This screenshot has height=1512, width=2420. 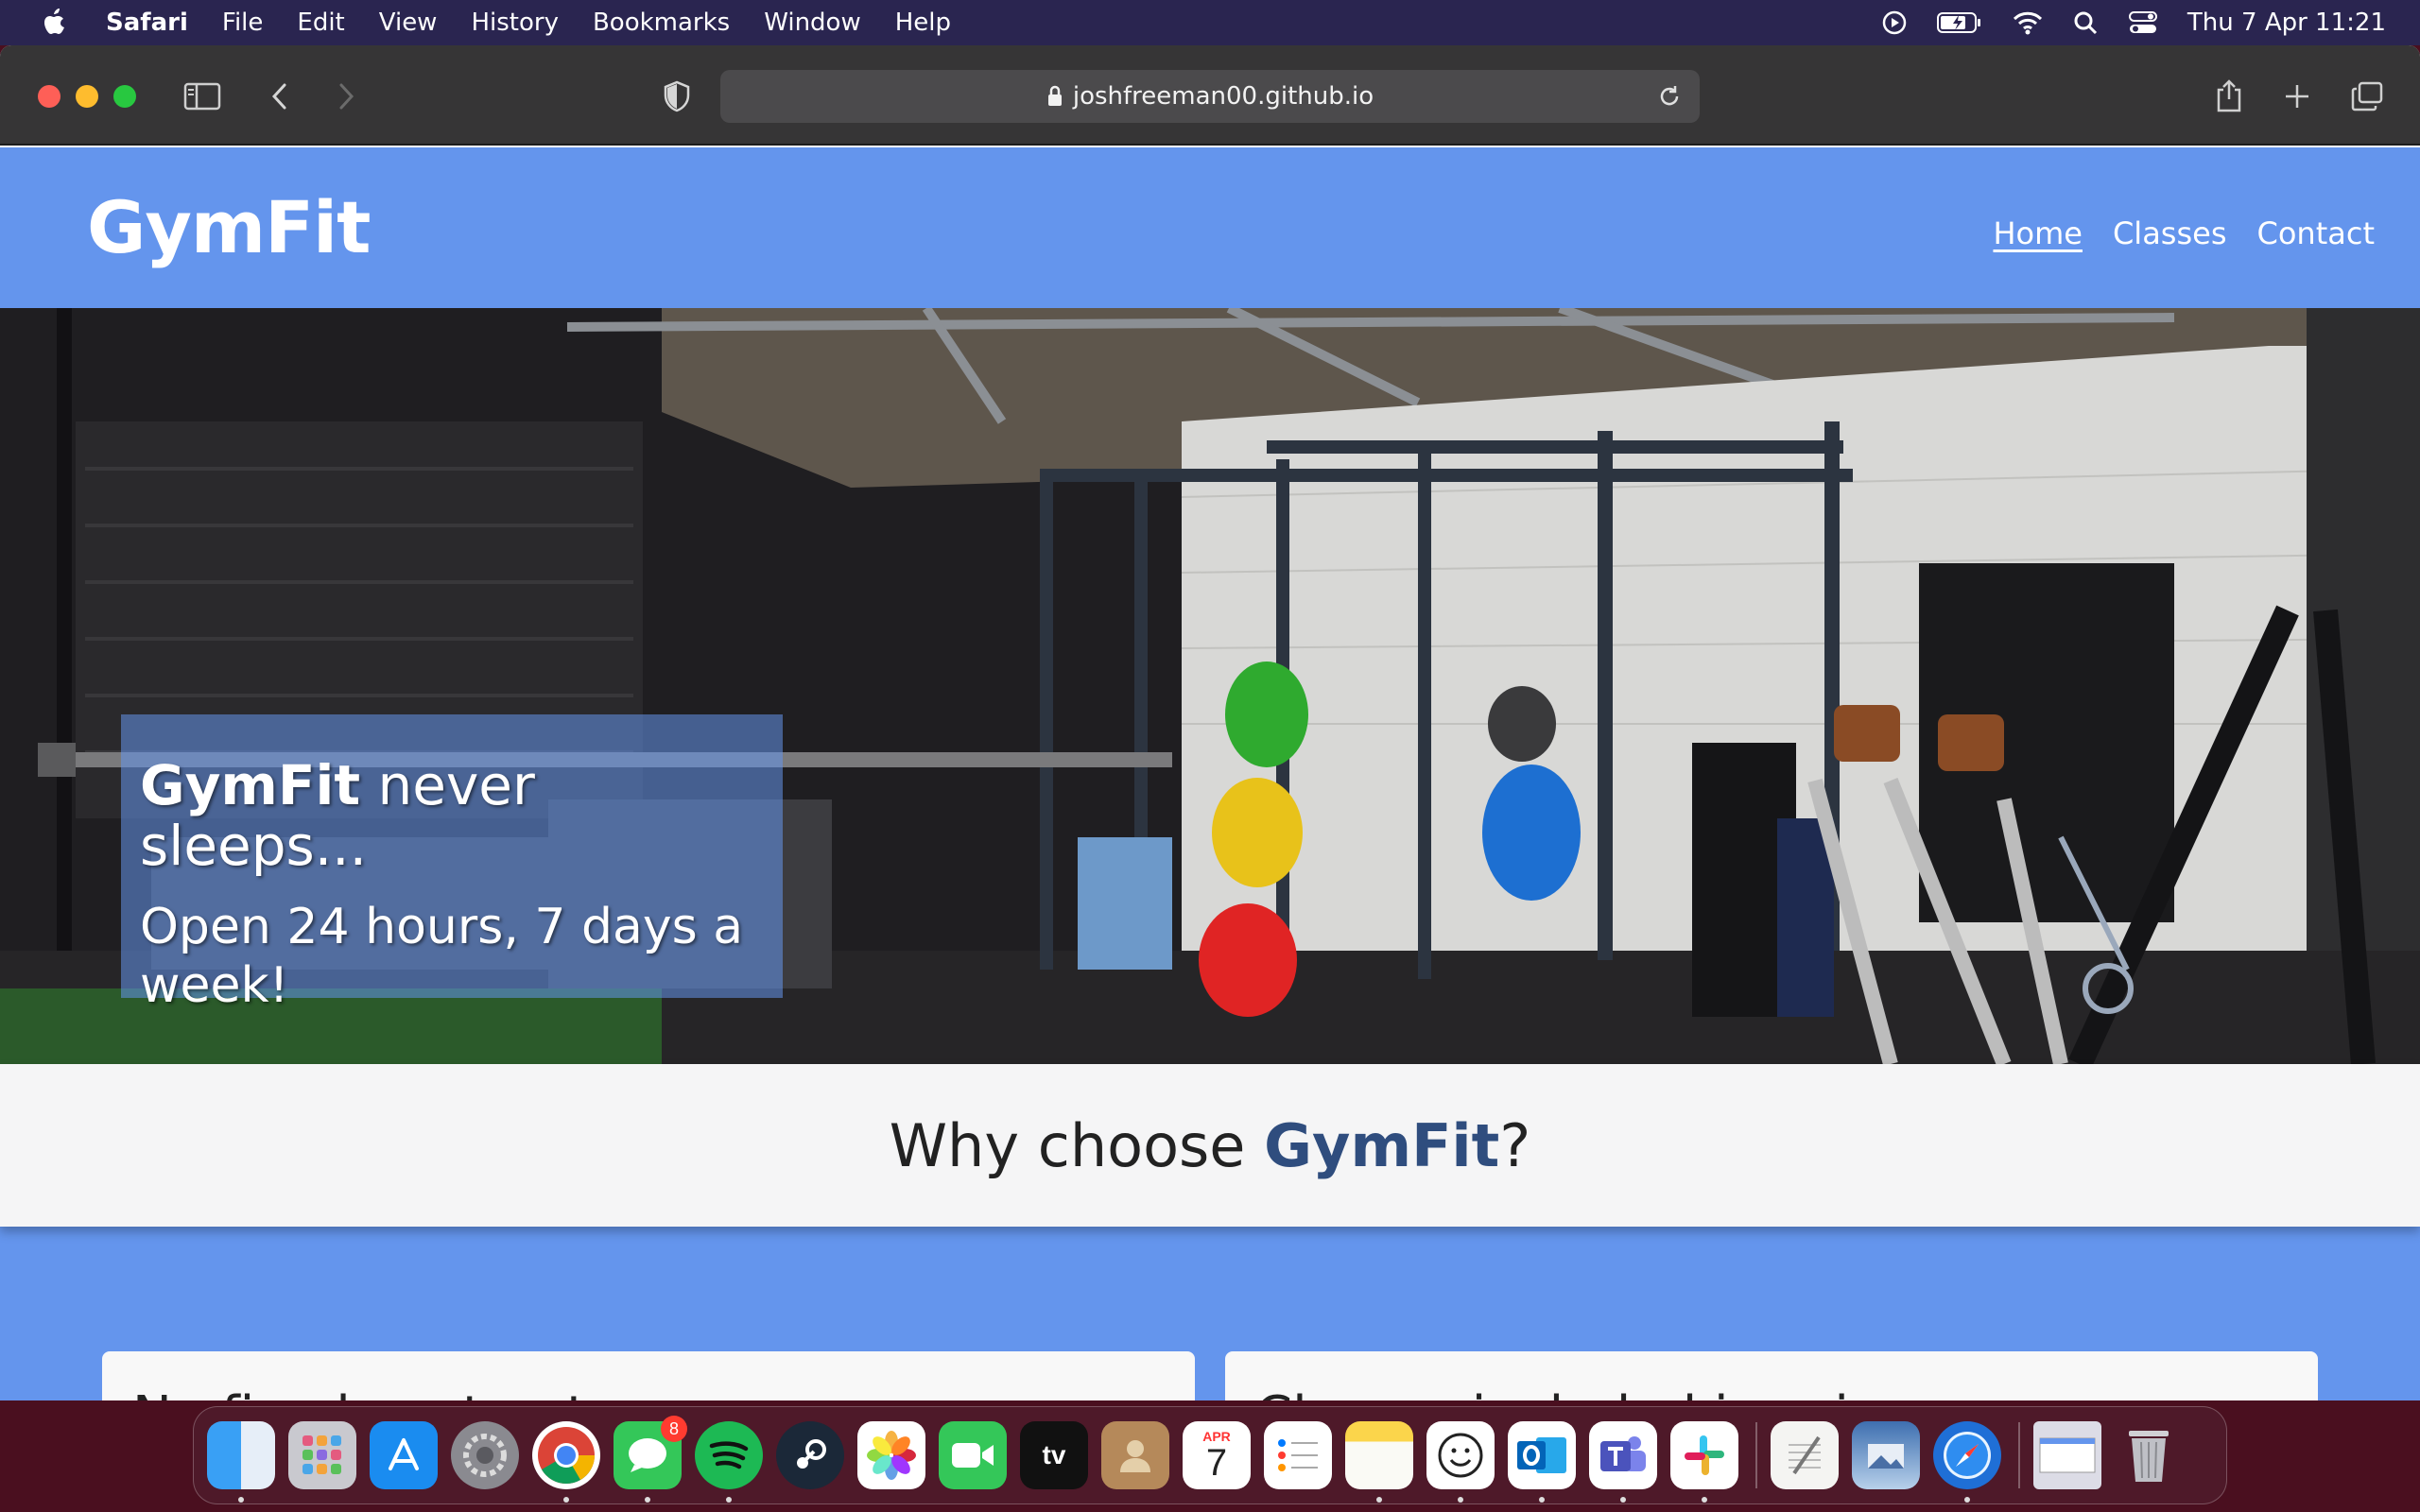 What do you see at coordinates (923, 23) in the screenshot?
I see `menu-help: Help` at bounding box center [923, 23].